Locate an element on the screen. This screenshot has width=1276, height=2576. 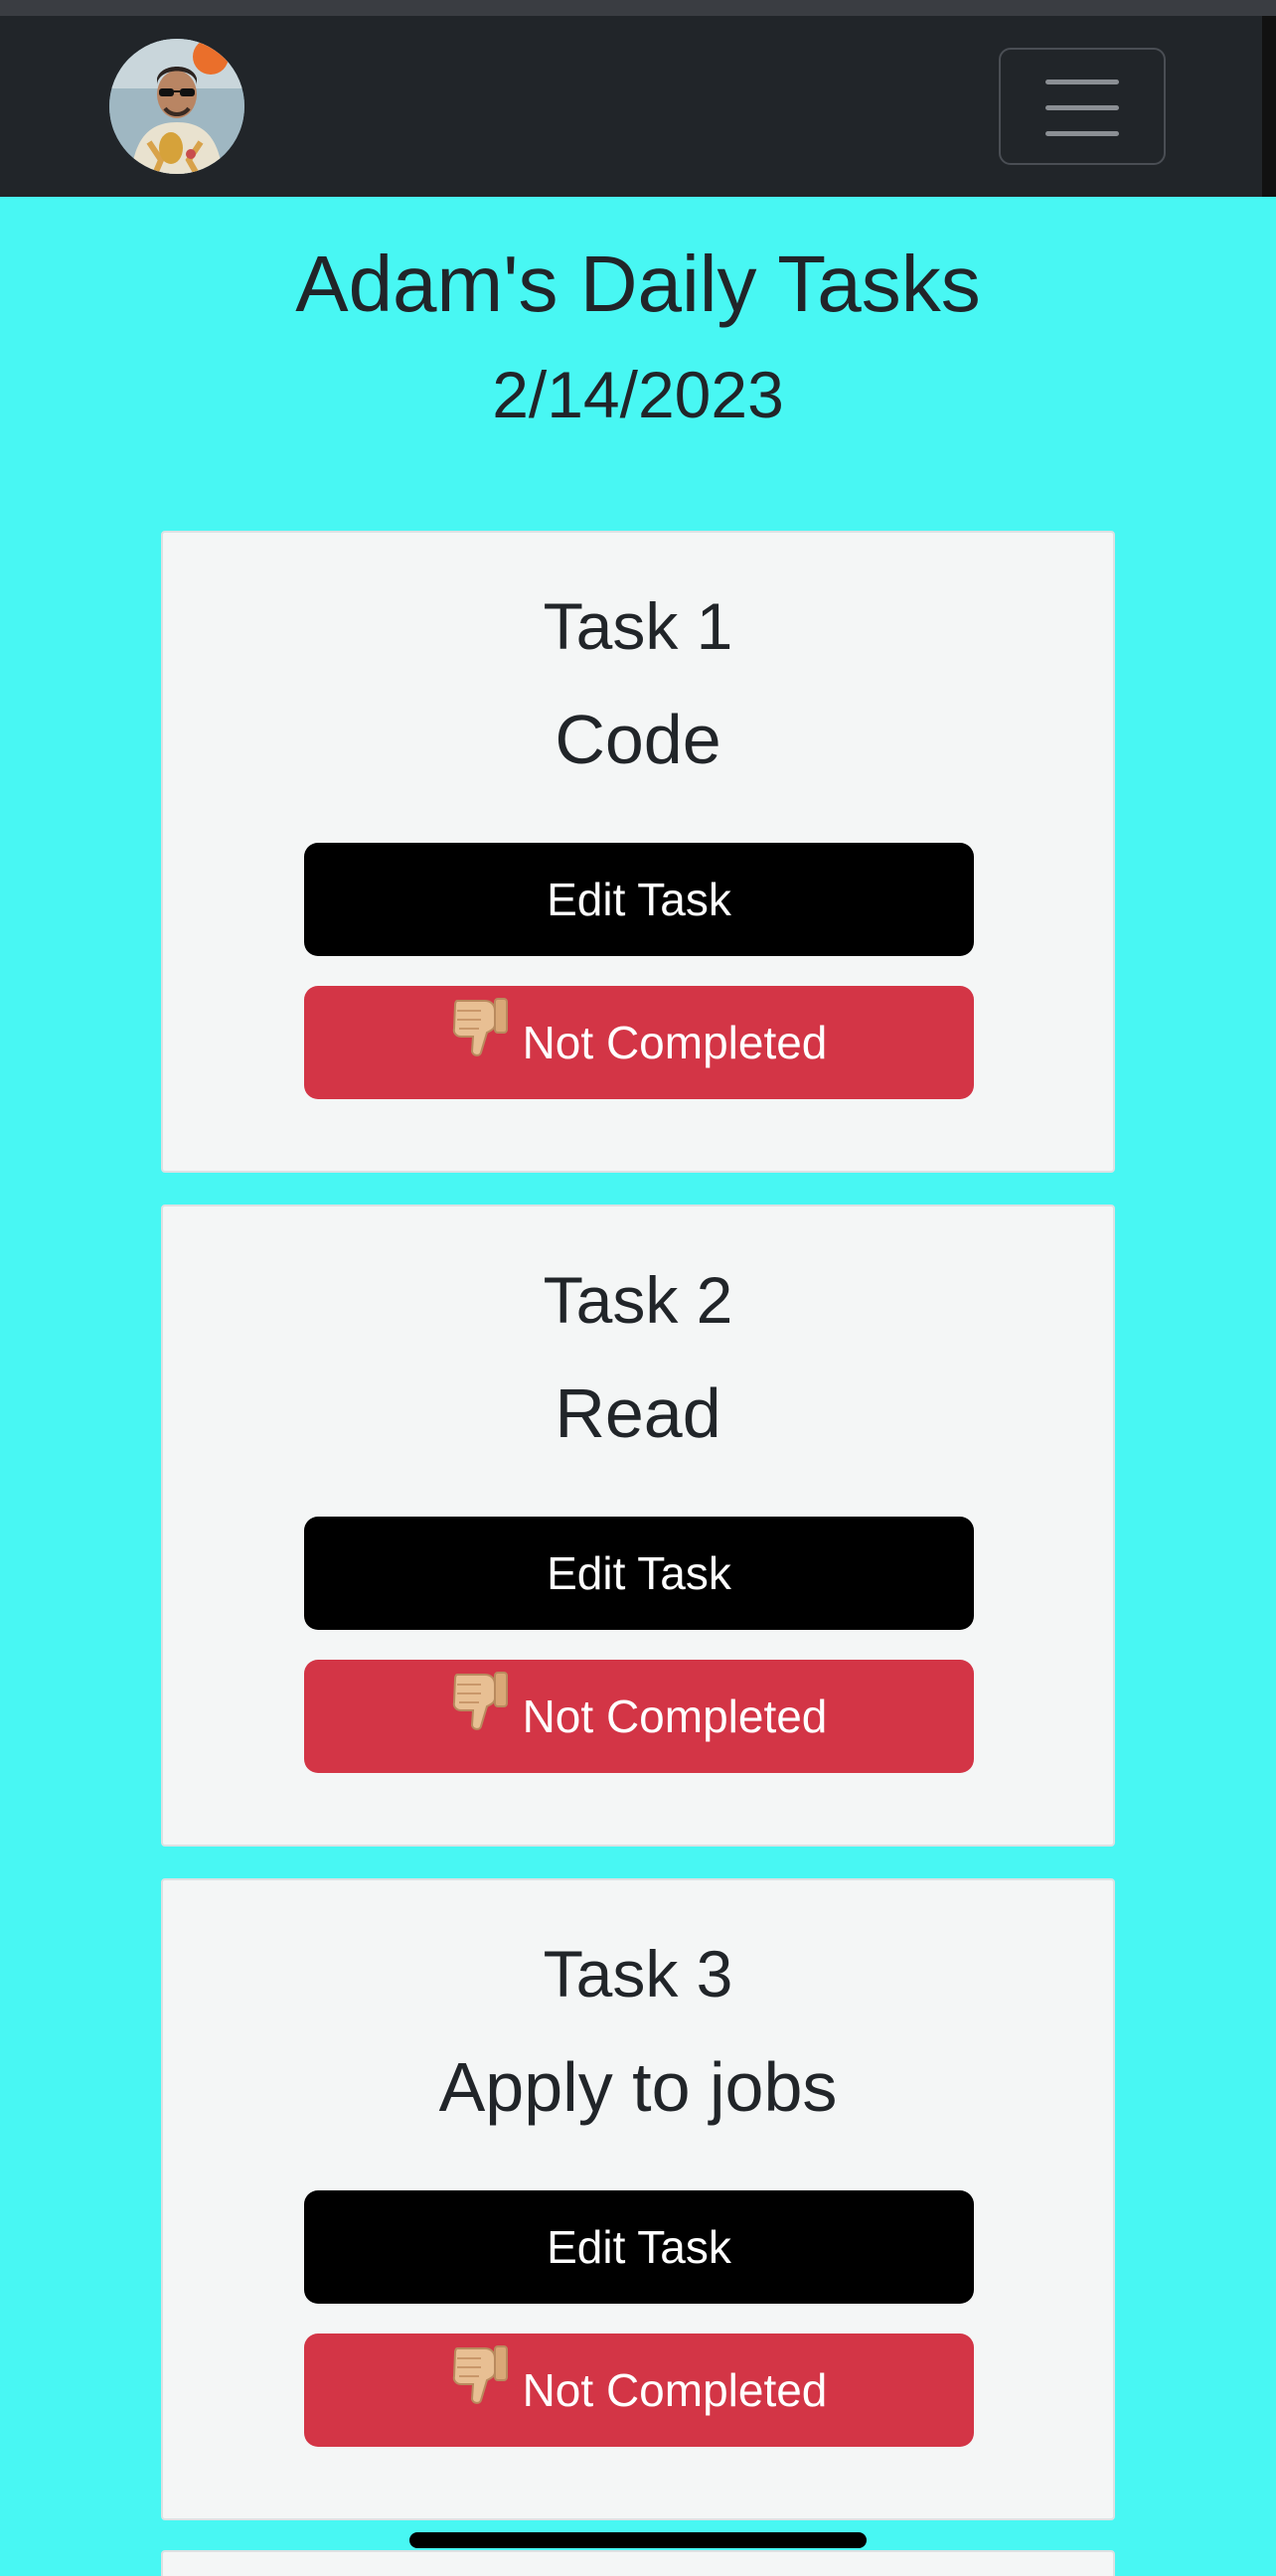
status-bar is located at coordinates (638, 8).